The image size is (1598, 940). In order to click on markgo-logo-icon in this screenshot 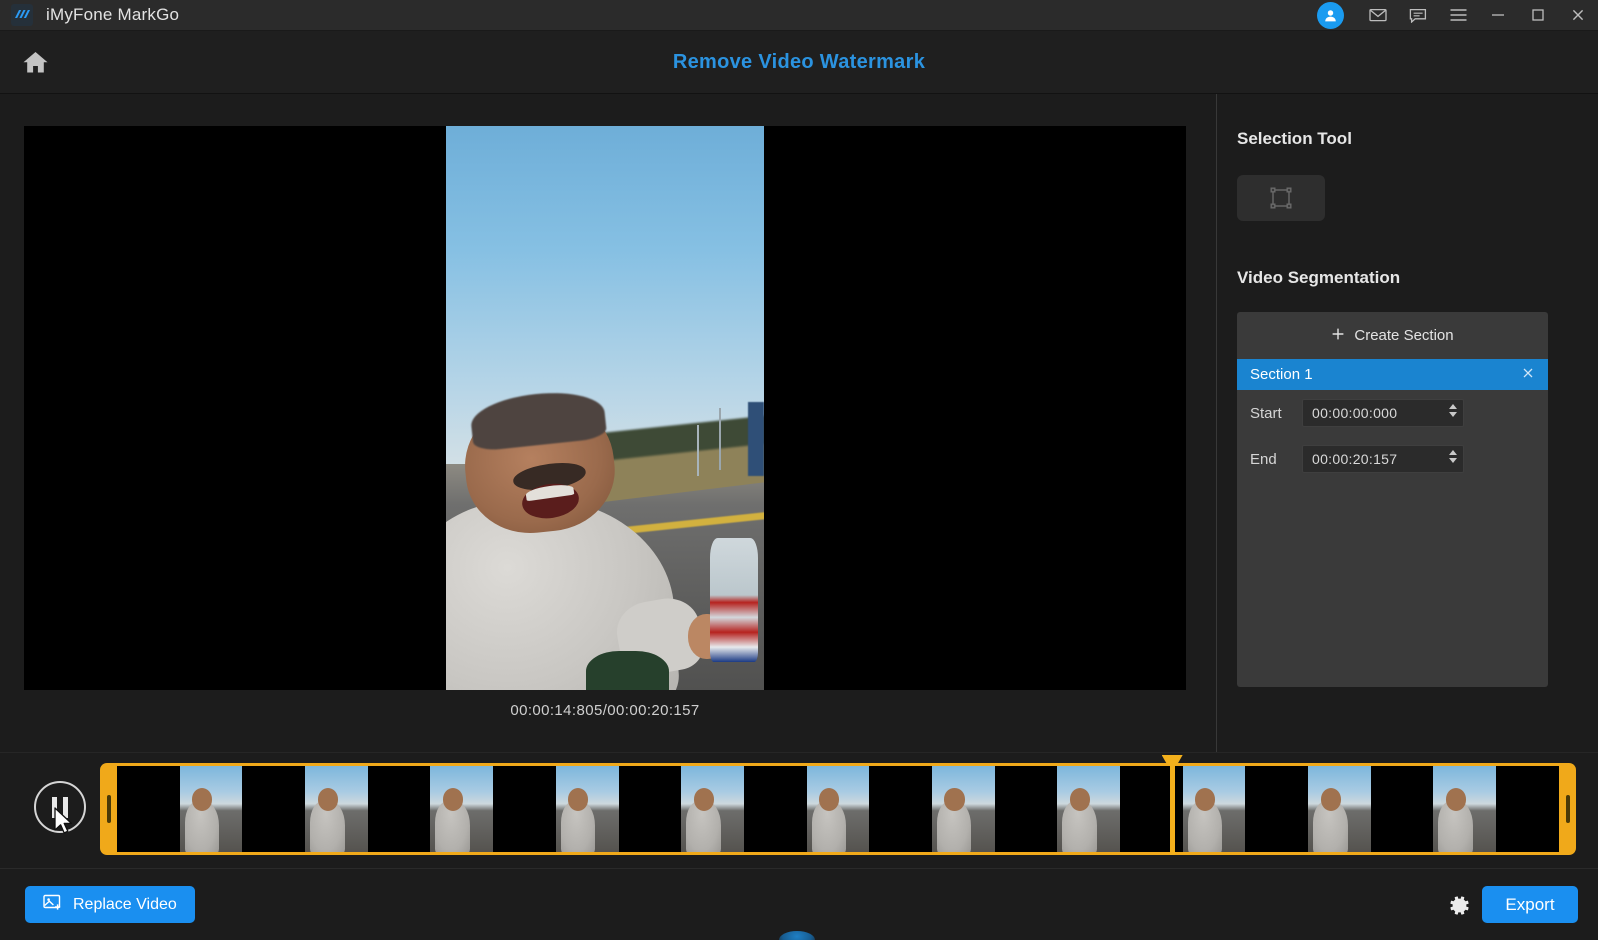, I will do `click(22, 15)`.